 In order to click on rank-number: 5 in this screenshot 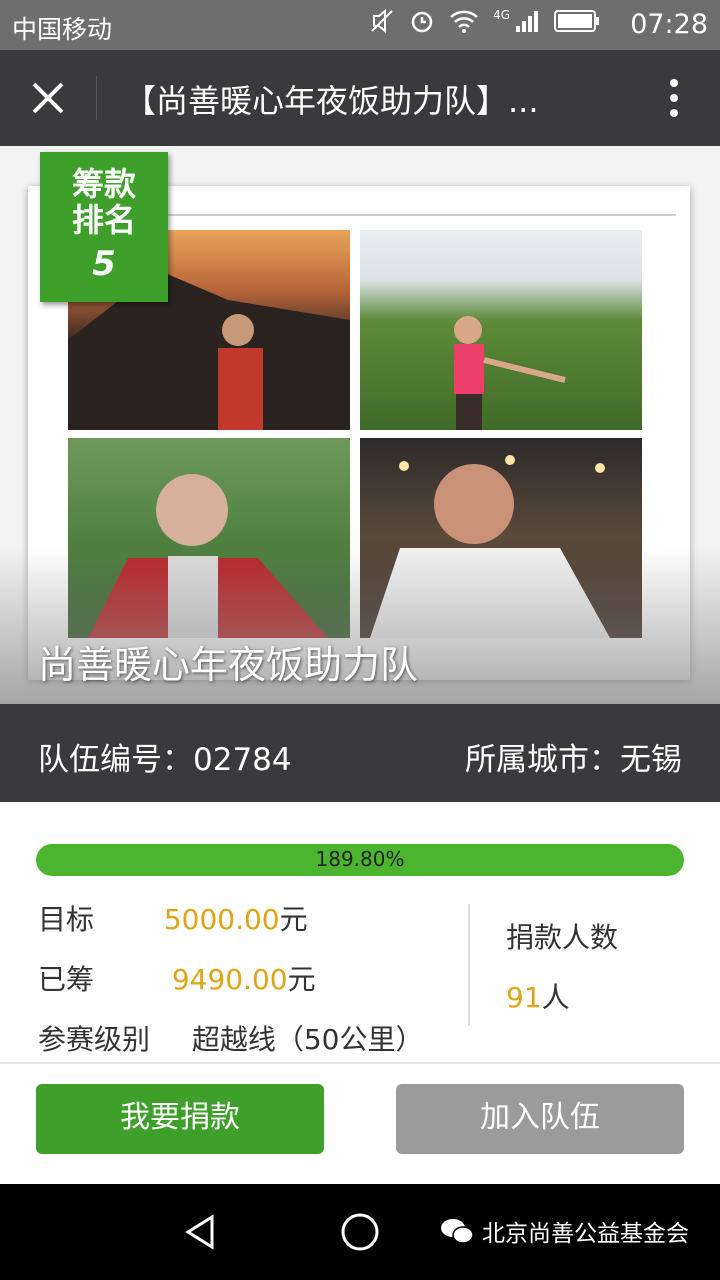, I will do `click(104, 264)`.